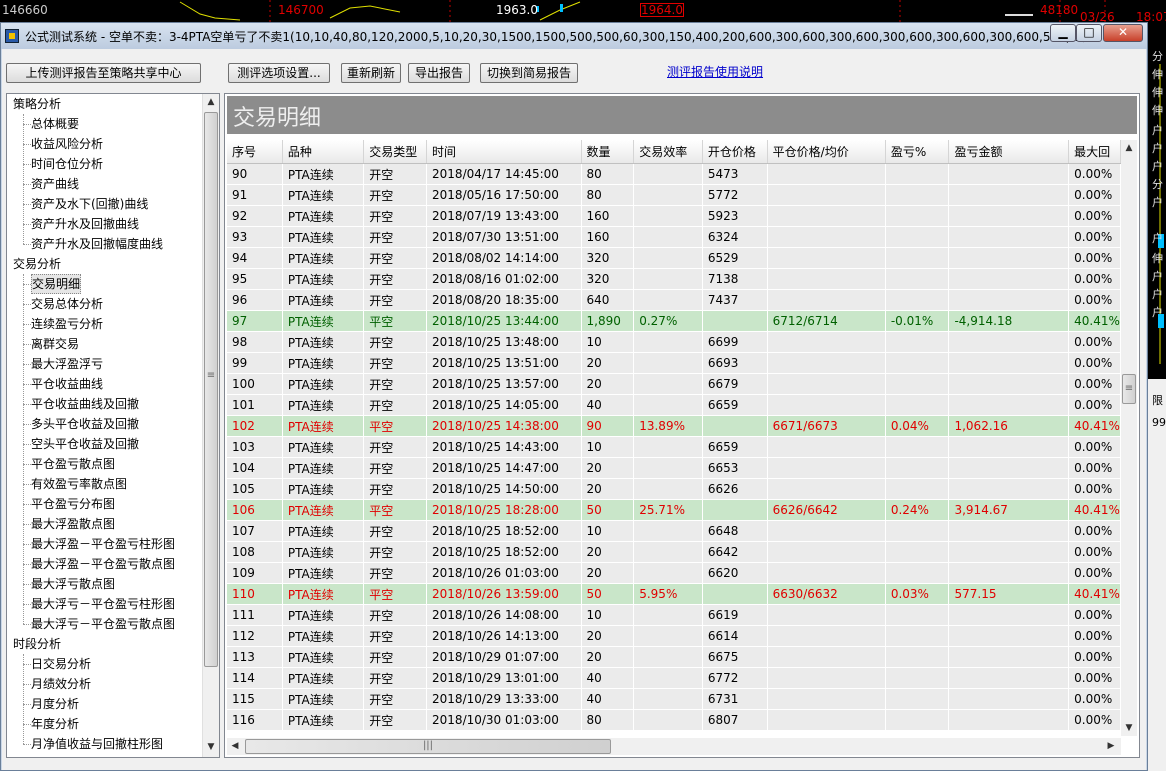 Image resolution: width=1166 pixels, height=771 pixels. Describe the element at coordinates (674, 746) in the screenshot. I see `grid-horizontal-scrollbar: ◀ ||| ▶` at that location.